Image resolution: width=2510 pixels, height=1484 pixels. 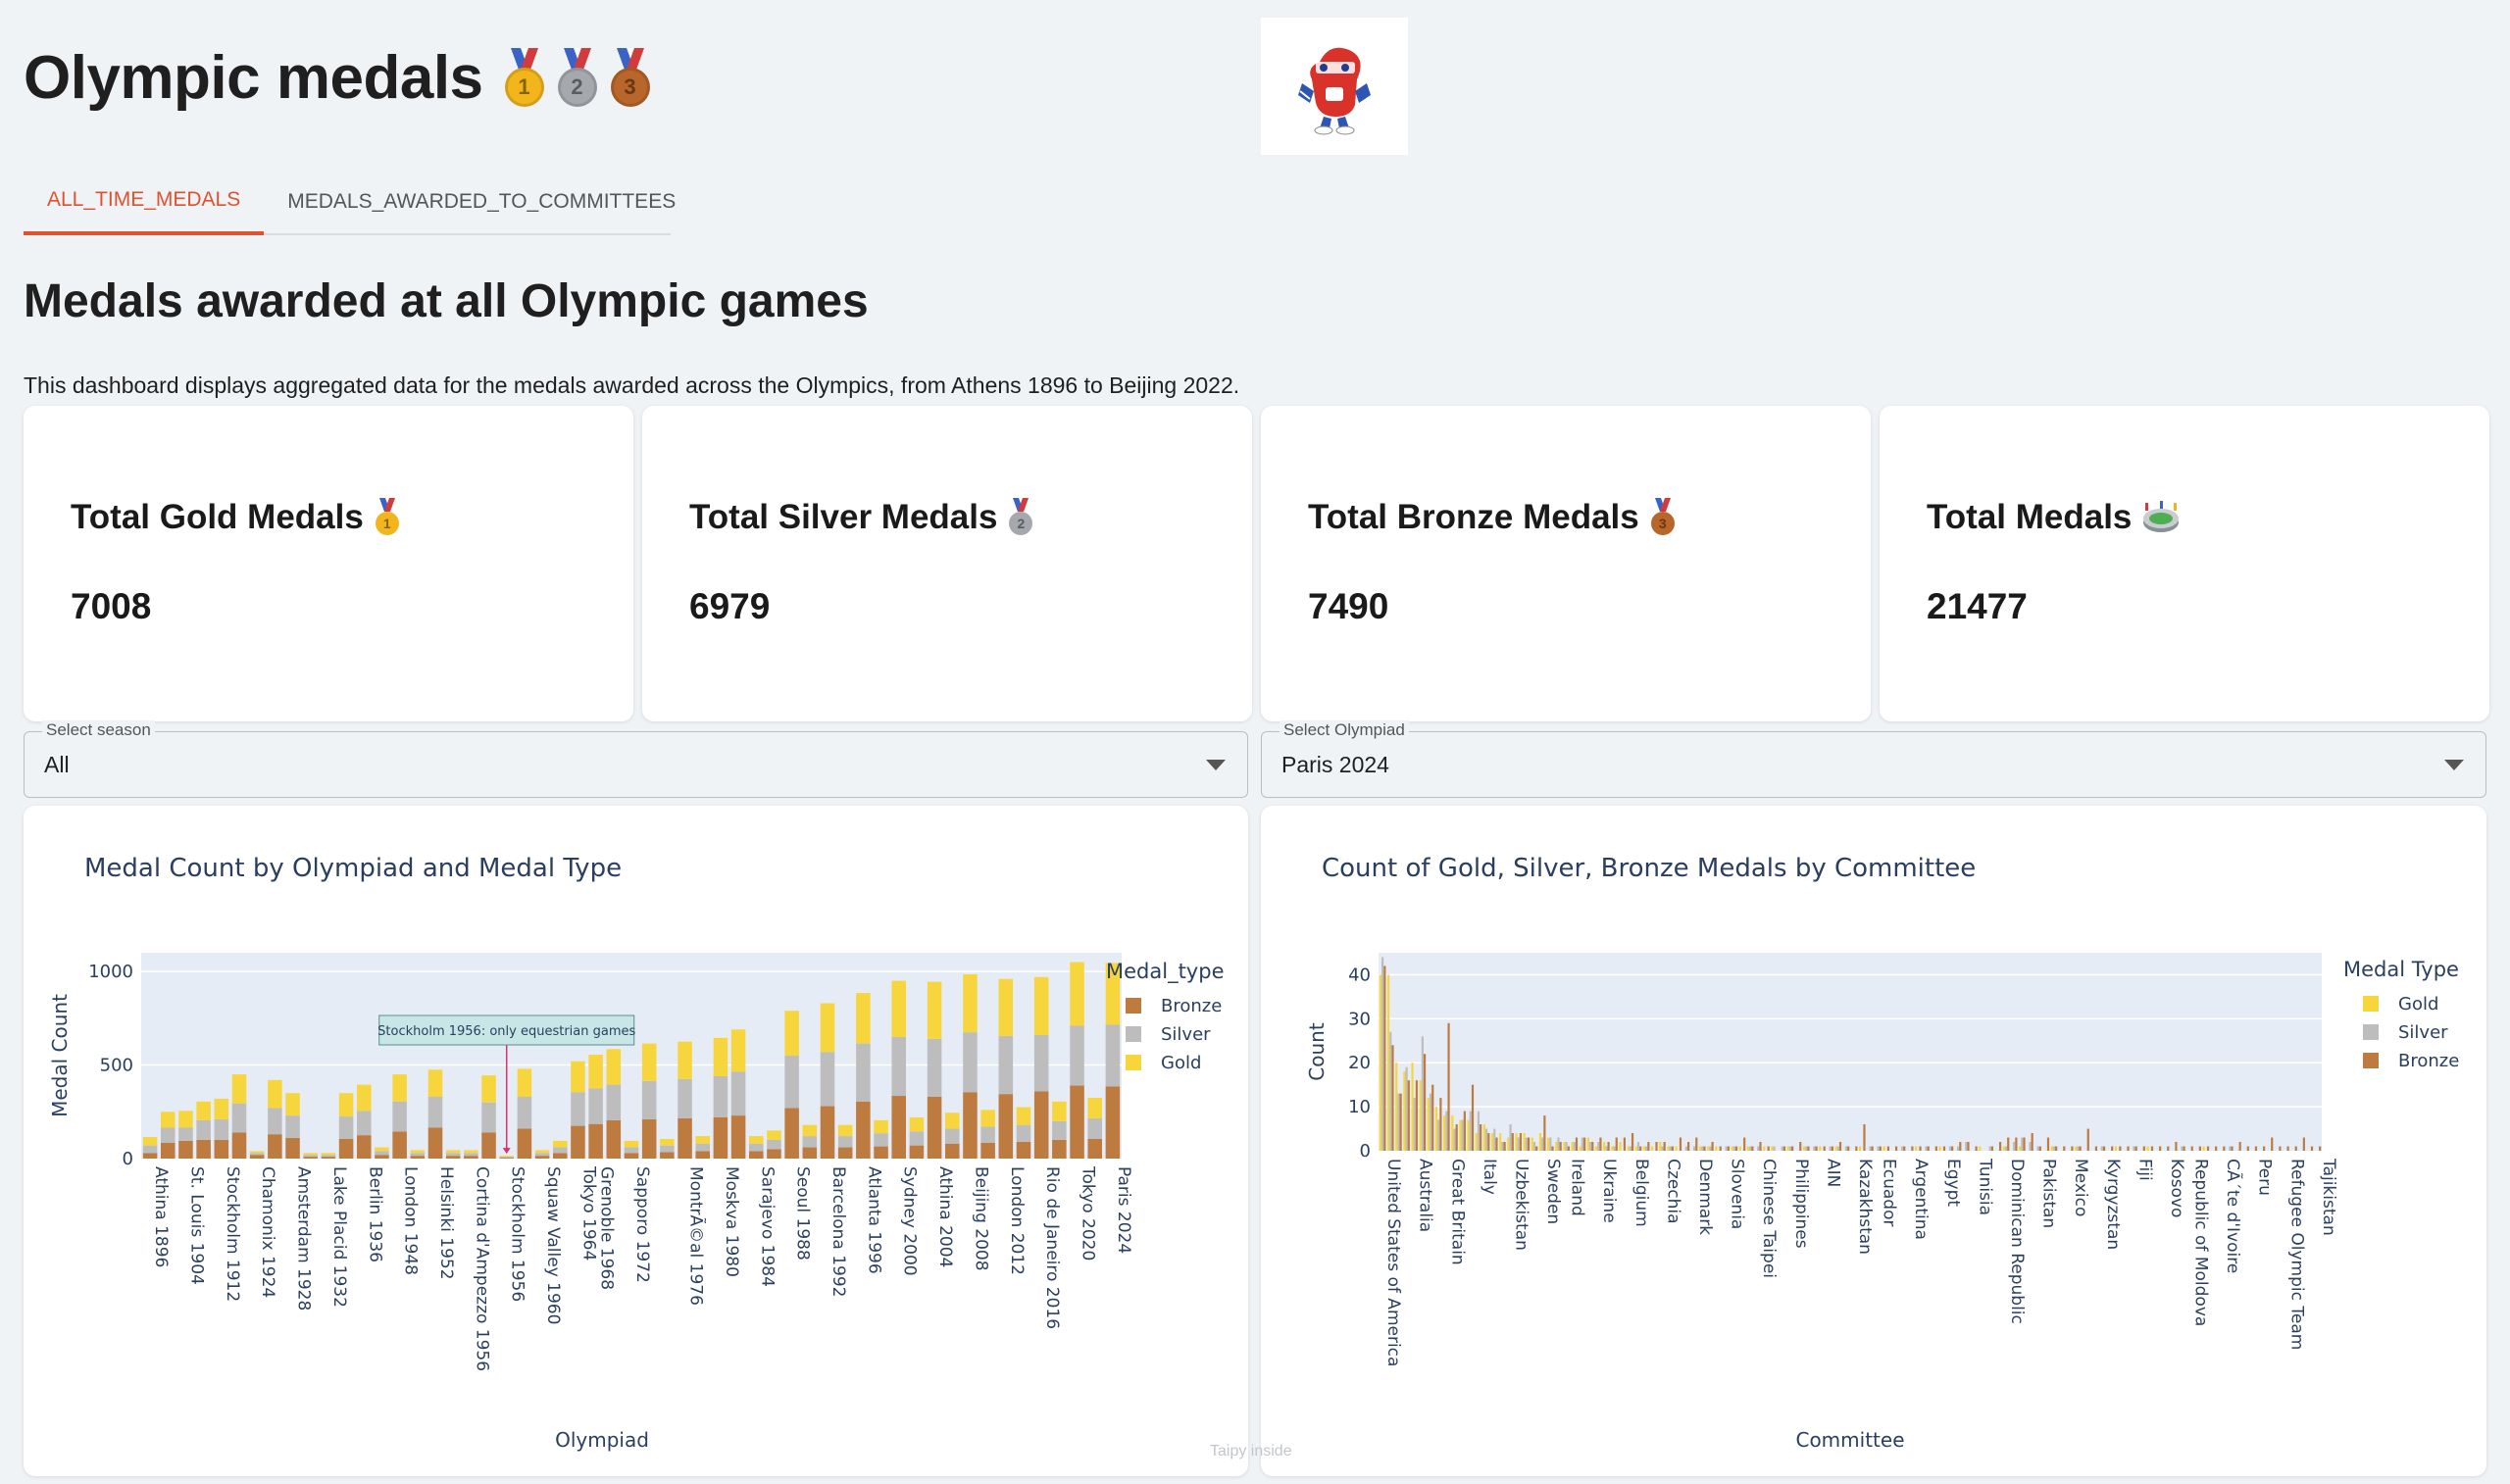 I want to click on x-tick-label: Moskva 1980, so click(x=731, y=1221).